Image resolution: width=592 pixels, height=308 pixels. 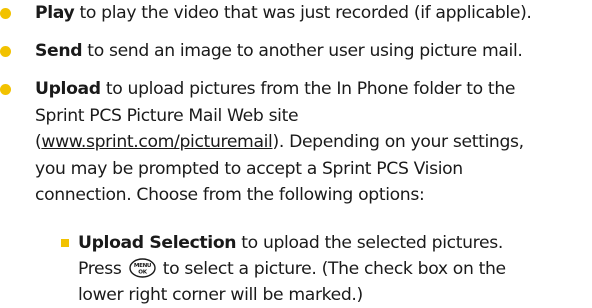 What do you see at coordinates (68, 89) in the screenshot?
I see `item-term: Upload` at bounding box center [68, 89].